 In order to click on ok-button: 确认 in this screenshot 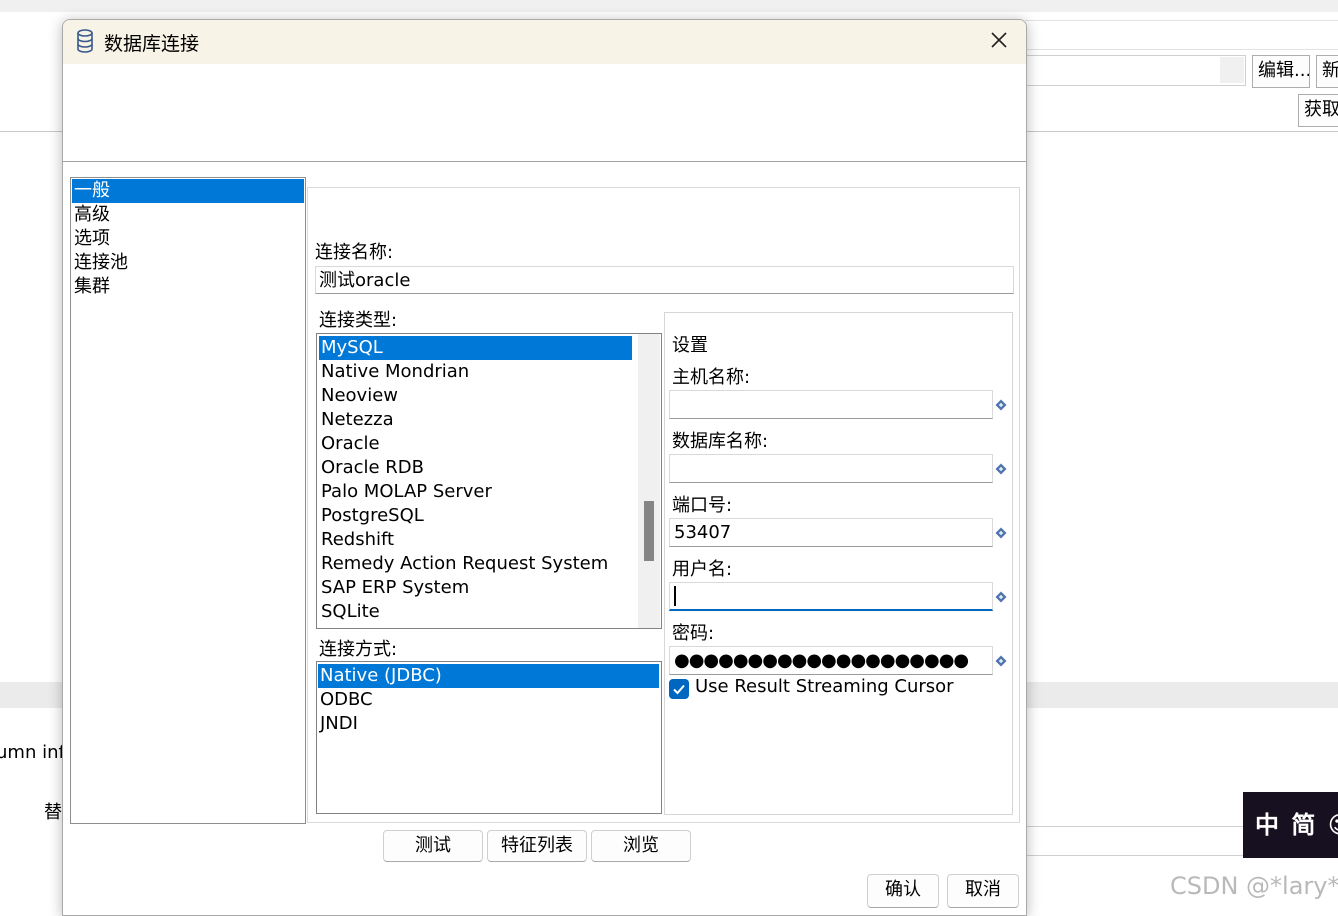, I will do `click(903, 891)`.